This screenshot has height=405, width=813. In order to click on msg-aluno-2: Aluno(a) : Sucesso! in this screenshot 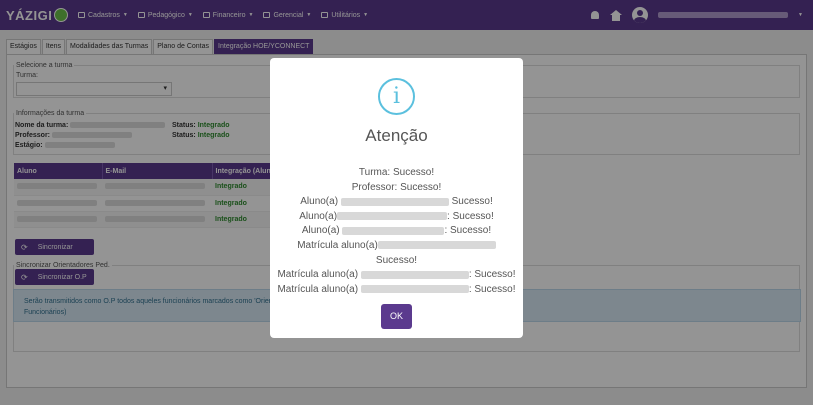, I will do `click(396, 217)`.